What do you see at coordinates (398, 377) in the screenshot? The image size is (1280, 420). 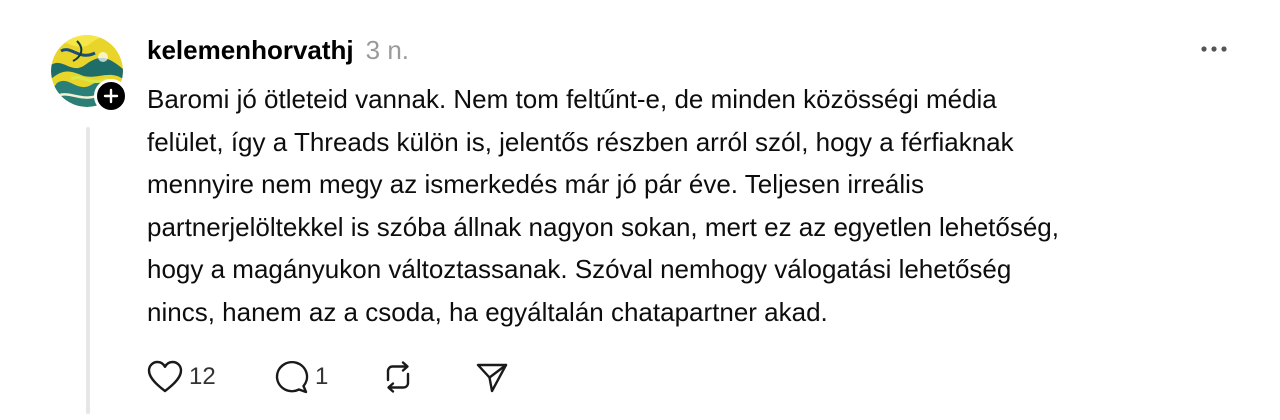 I see `repost-icon` at bounding box center [398, 377].